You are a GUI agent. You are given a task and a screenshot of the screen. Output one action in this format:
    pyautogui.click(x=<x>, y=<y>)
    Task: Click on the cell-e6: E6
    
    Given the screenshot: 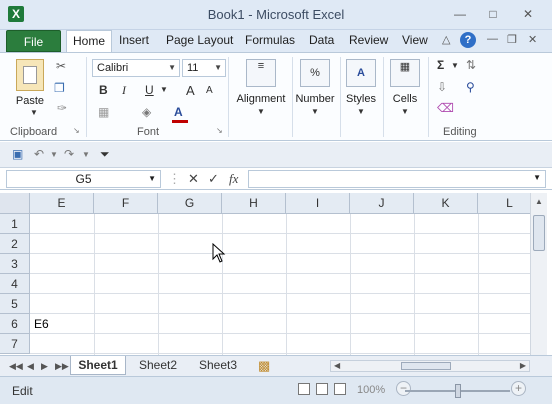 What is the action you would take?
    pyautogui.click(x=41, y=324)
    